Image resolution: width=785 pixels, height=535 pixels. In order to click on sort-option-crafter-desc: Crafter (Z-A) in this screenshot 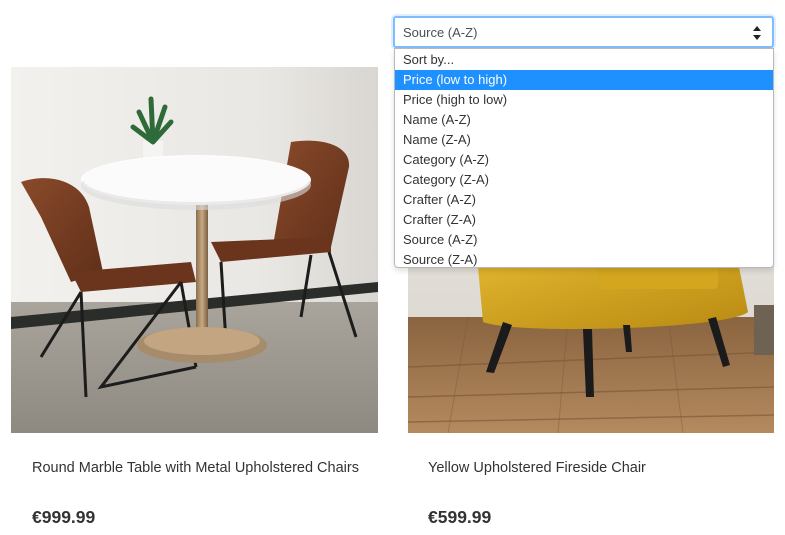, I will do `click(584, 220)`.